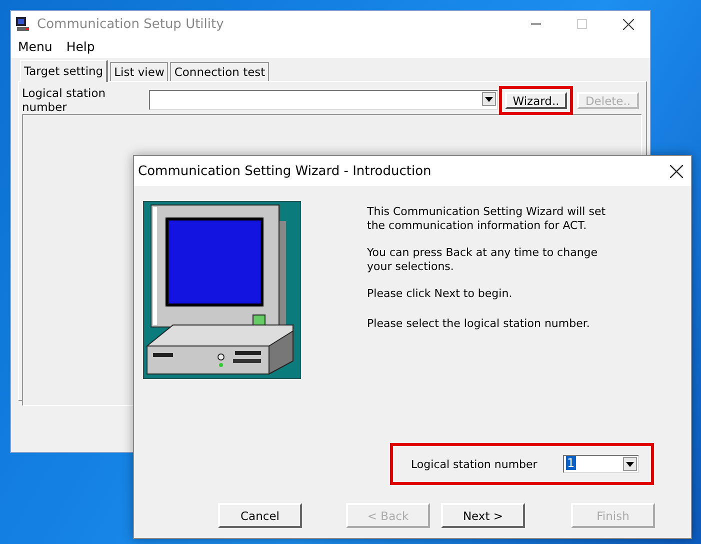 The width and height of the screenshot is (701, 544). Describe the element at coordinates (260, 515) in the screenshot. I see `button: Cancel` at that location.